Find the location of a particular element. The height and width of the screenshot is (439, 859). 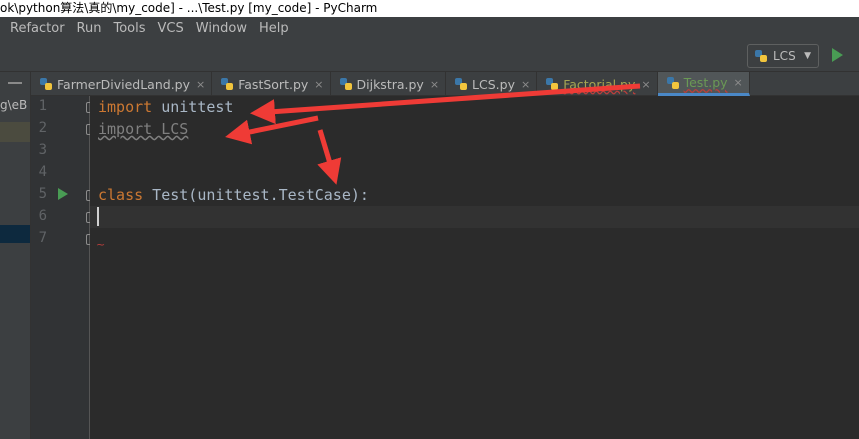

tab-label: FastSort.py is located at coordinates (273, 84).